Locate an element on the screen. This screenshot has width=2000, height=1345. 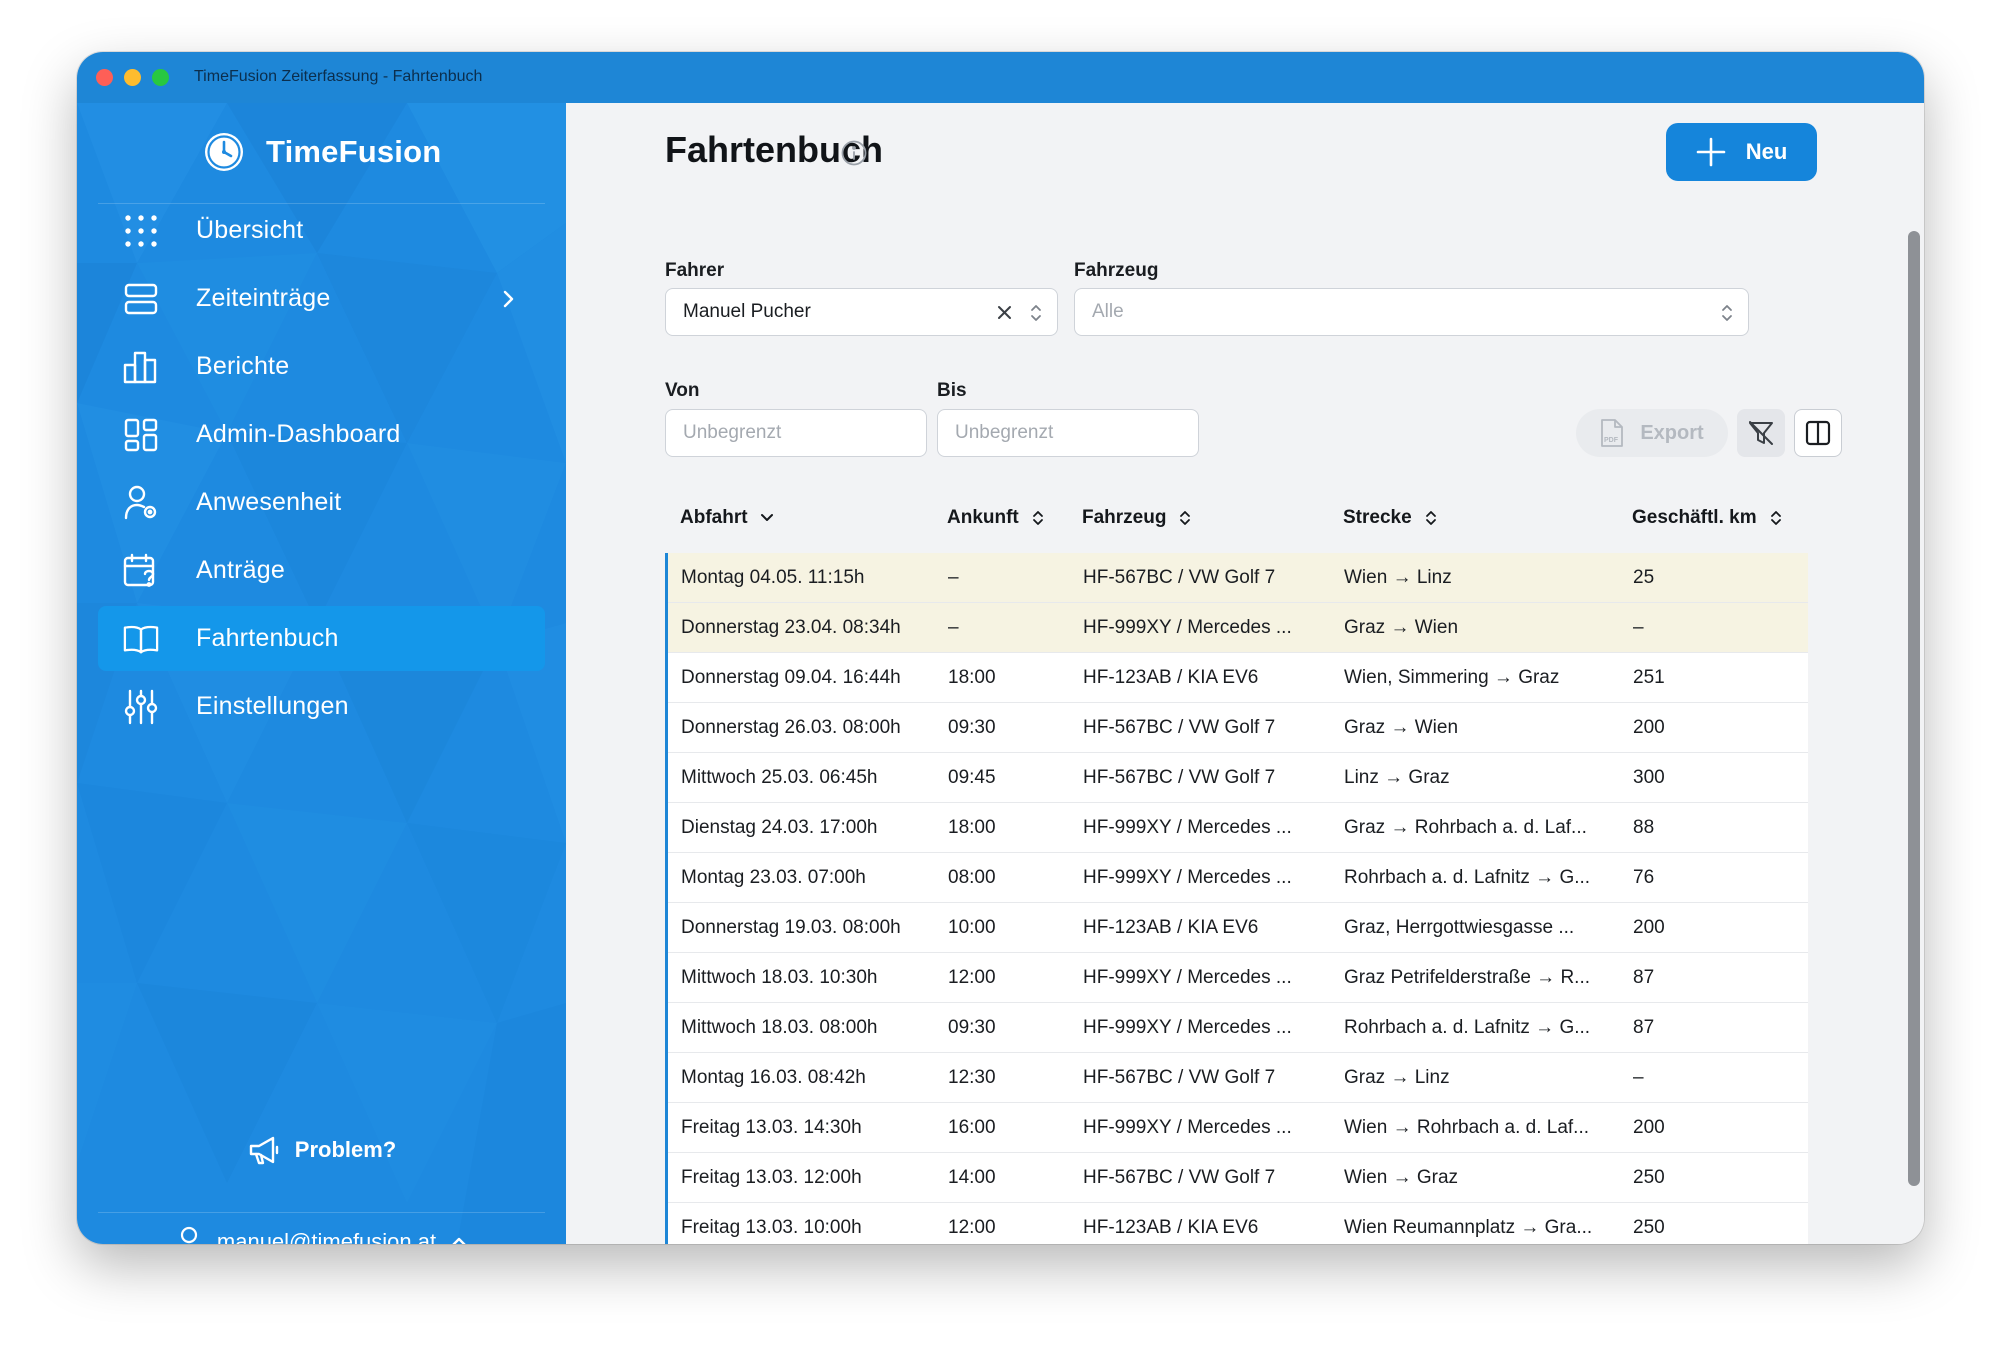
sidebar-item-fahrtenbuch: Fahrtenbuch is located at coordinates (321, 638).